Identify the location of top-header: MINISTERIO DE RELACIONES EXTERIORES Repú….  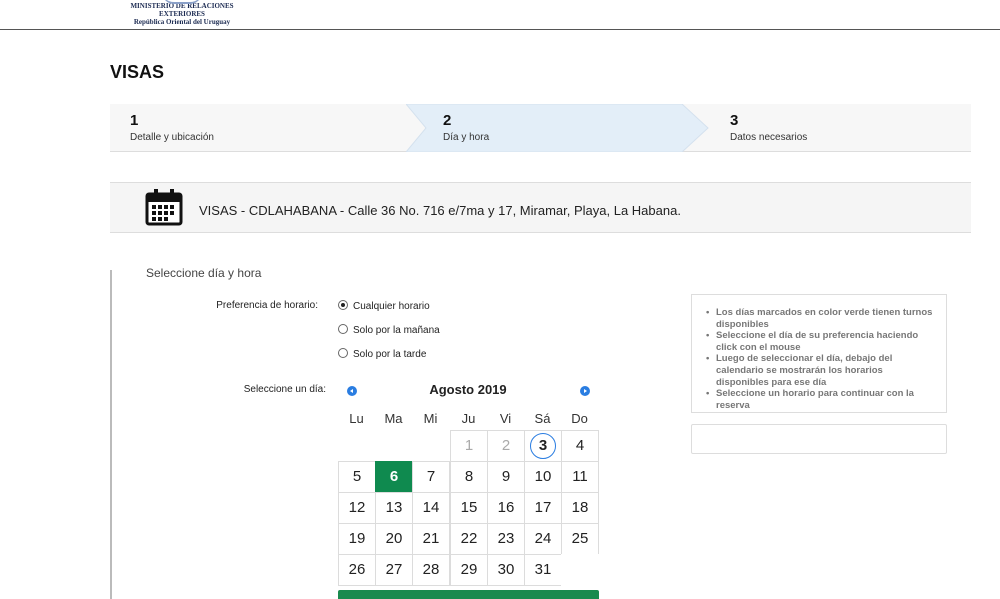
(500, 15).